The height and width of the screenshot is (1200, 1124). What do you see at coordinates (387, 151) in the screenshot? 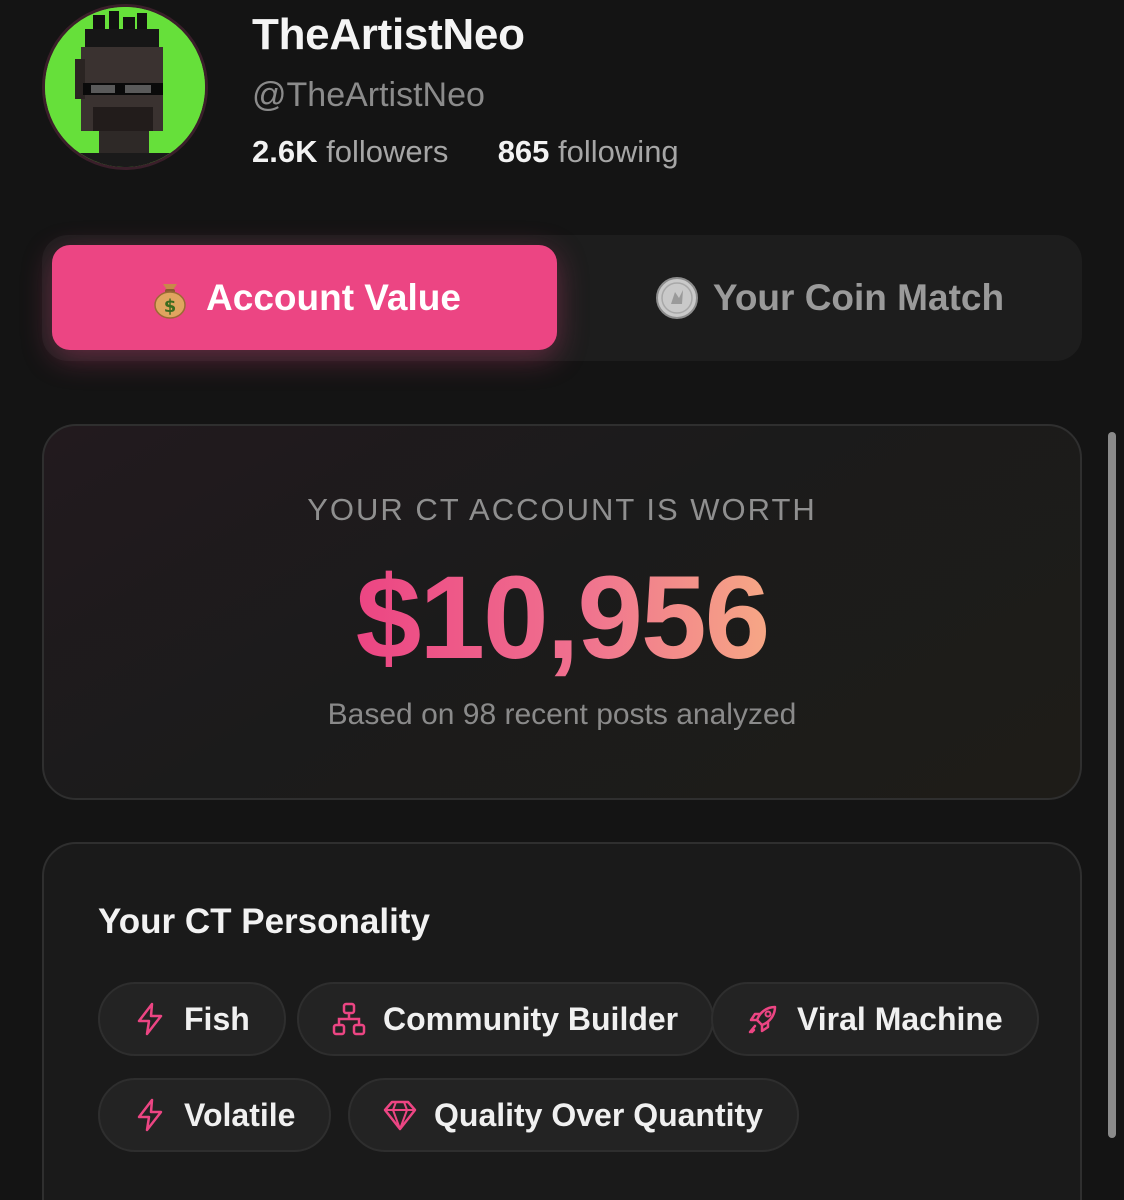
I see `followers-label: followers` at bounding box center [387, 151].